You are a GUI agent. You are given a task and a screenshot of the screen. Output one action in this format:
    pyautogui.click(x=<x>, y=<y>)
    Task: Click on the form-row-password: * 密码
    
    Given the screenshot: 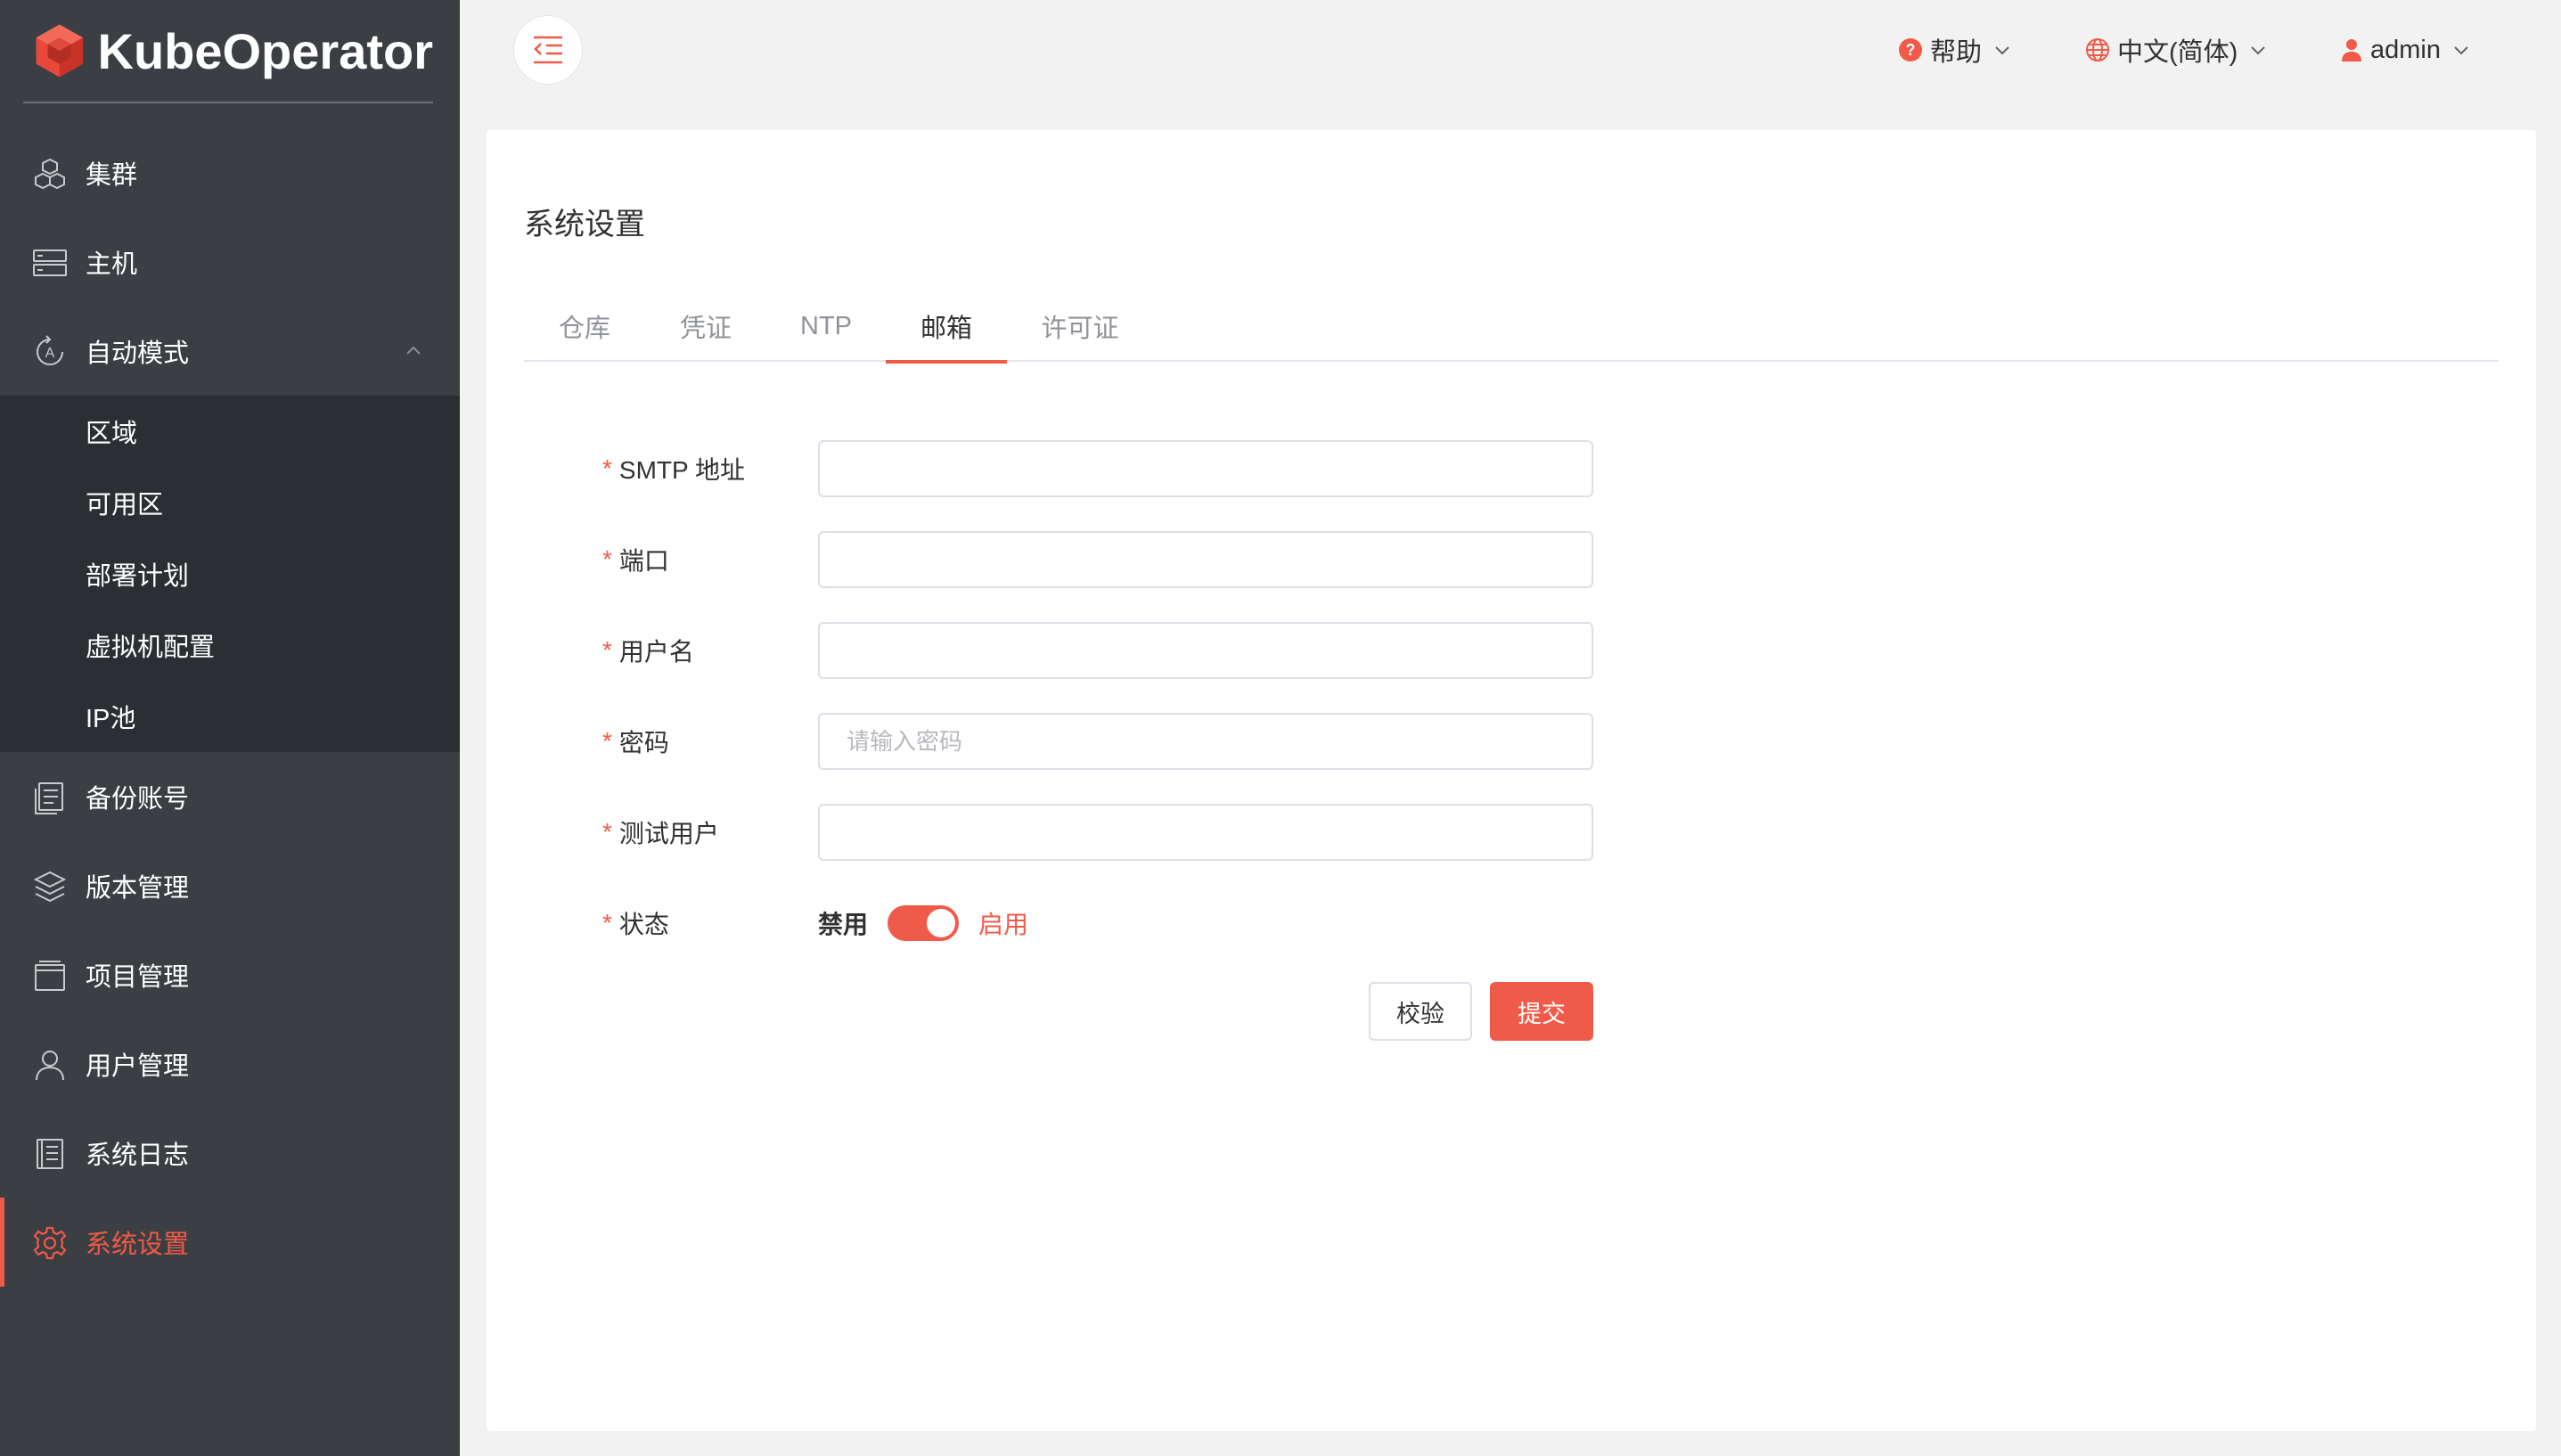 What is the action you would take?
    pyautogui.click(x=1066, y=741)
    